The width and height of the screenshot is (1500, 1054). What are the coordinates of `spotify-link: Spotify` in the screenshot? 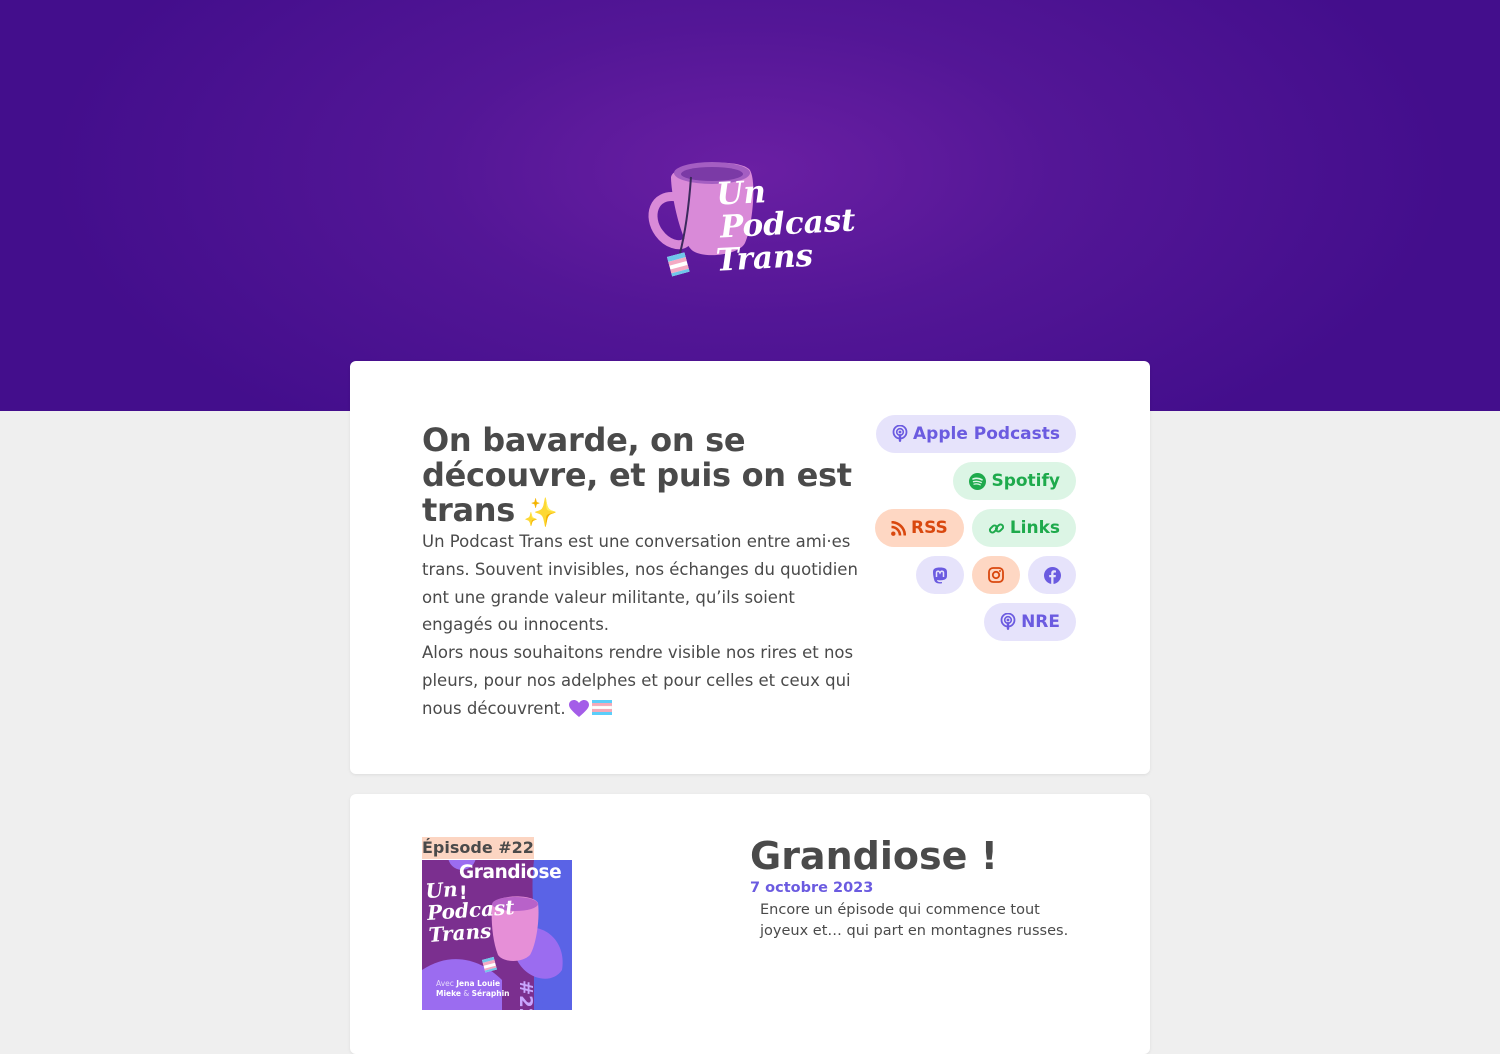 It's located at (1014, 481).